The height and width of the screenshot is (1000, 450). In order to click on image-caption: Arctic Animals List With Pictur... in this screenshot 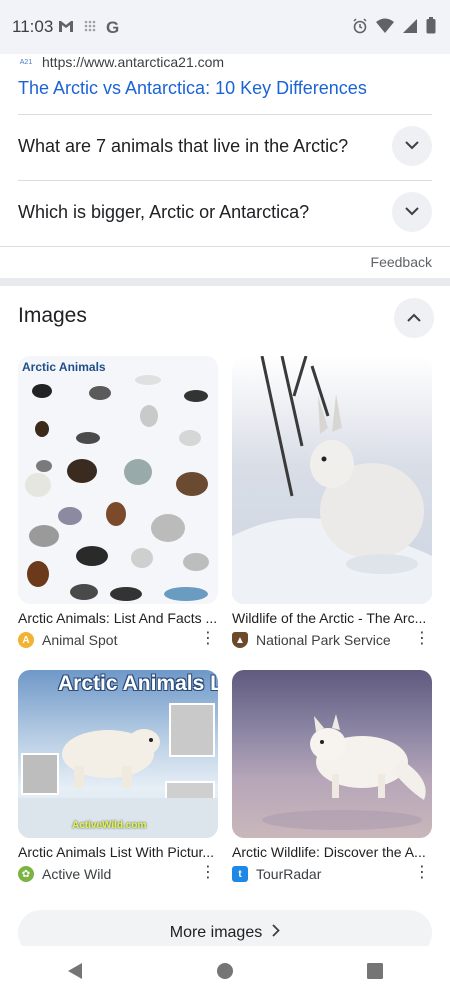, I will do `click(118, 852)`.